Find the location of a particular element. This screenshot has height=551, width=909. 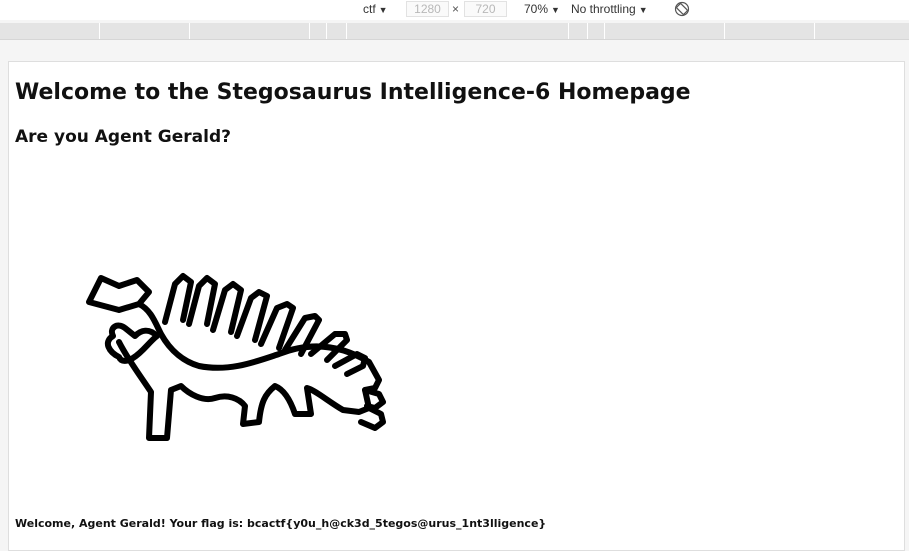

stegosaurus-image is located at coordinates (236, 357).